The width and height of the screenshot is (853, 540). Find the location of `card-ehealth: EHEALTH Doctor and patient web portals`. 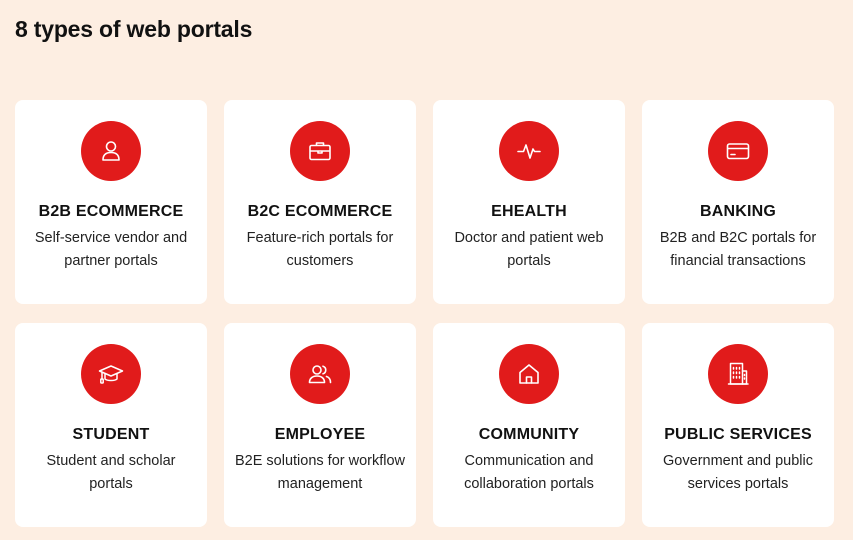

card-ehealth: EHEALTH Doctor and patient web portals is located at coordinates (529, 202).